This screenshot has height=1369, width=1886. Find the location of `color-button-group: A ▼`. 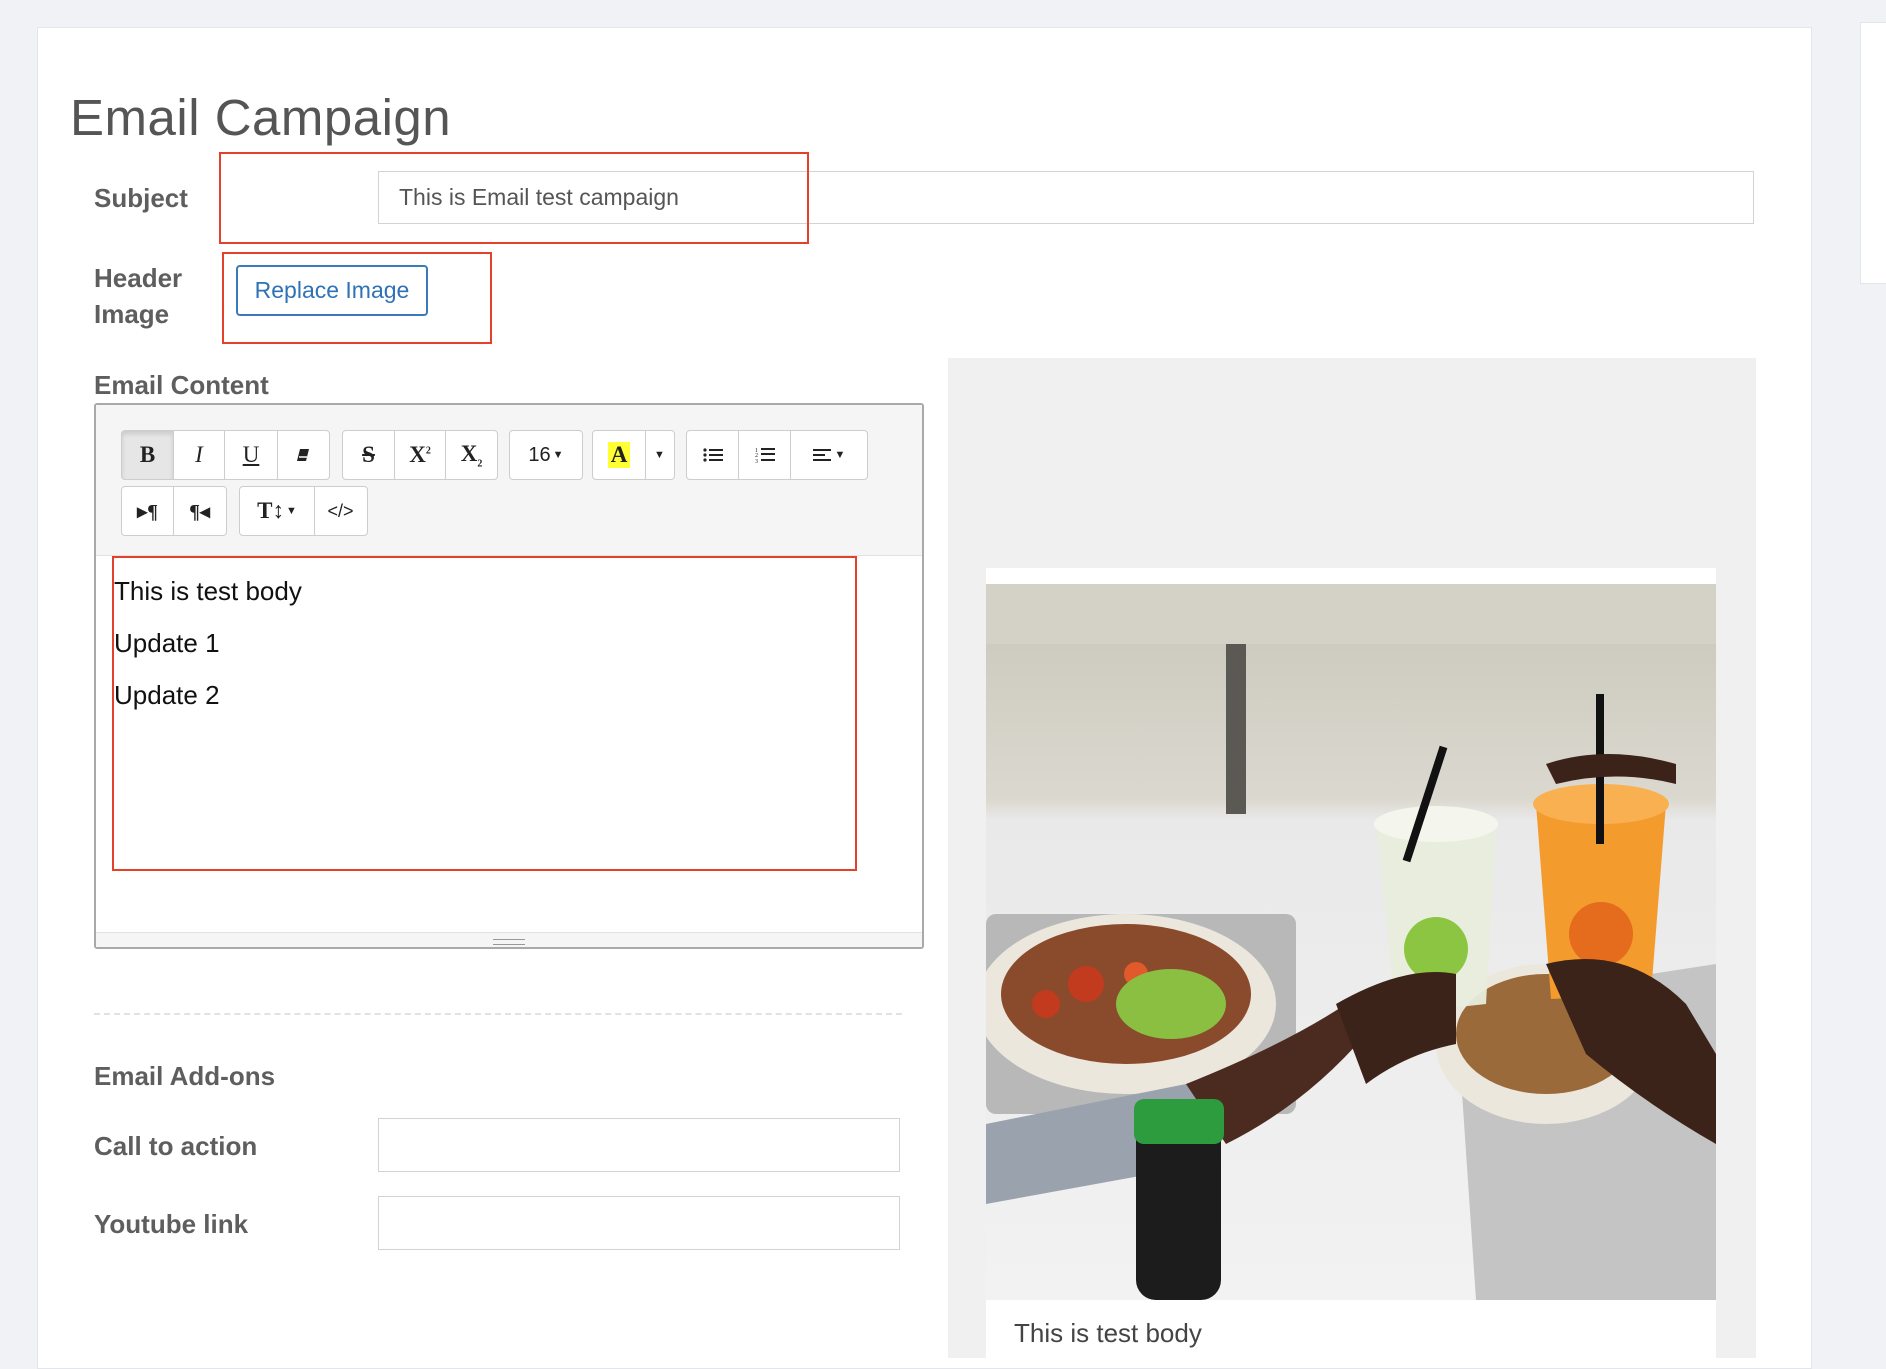

color-button-group: A ▼ is located at coordinates (633, 455).